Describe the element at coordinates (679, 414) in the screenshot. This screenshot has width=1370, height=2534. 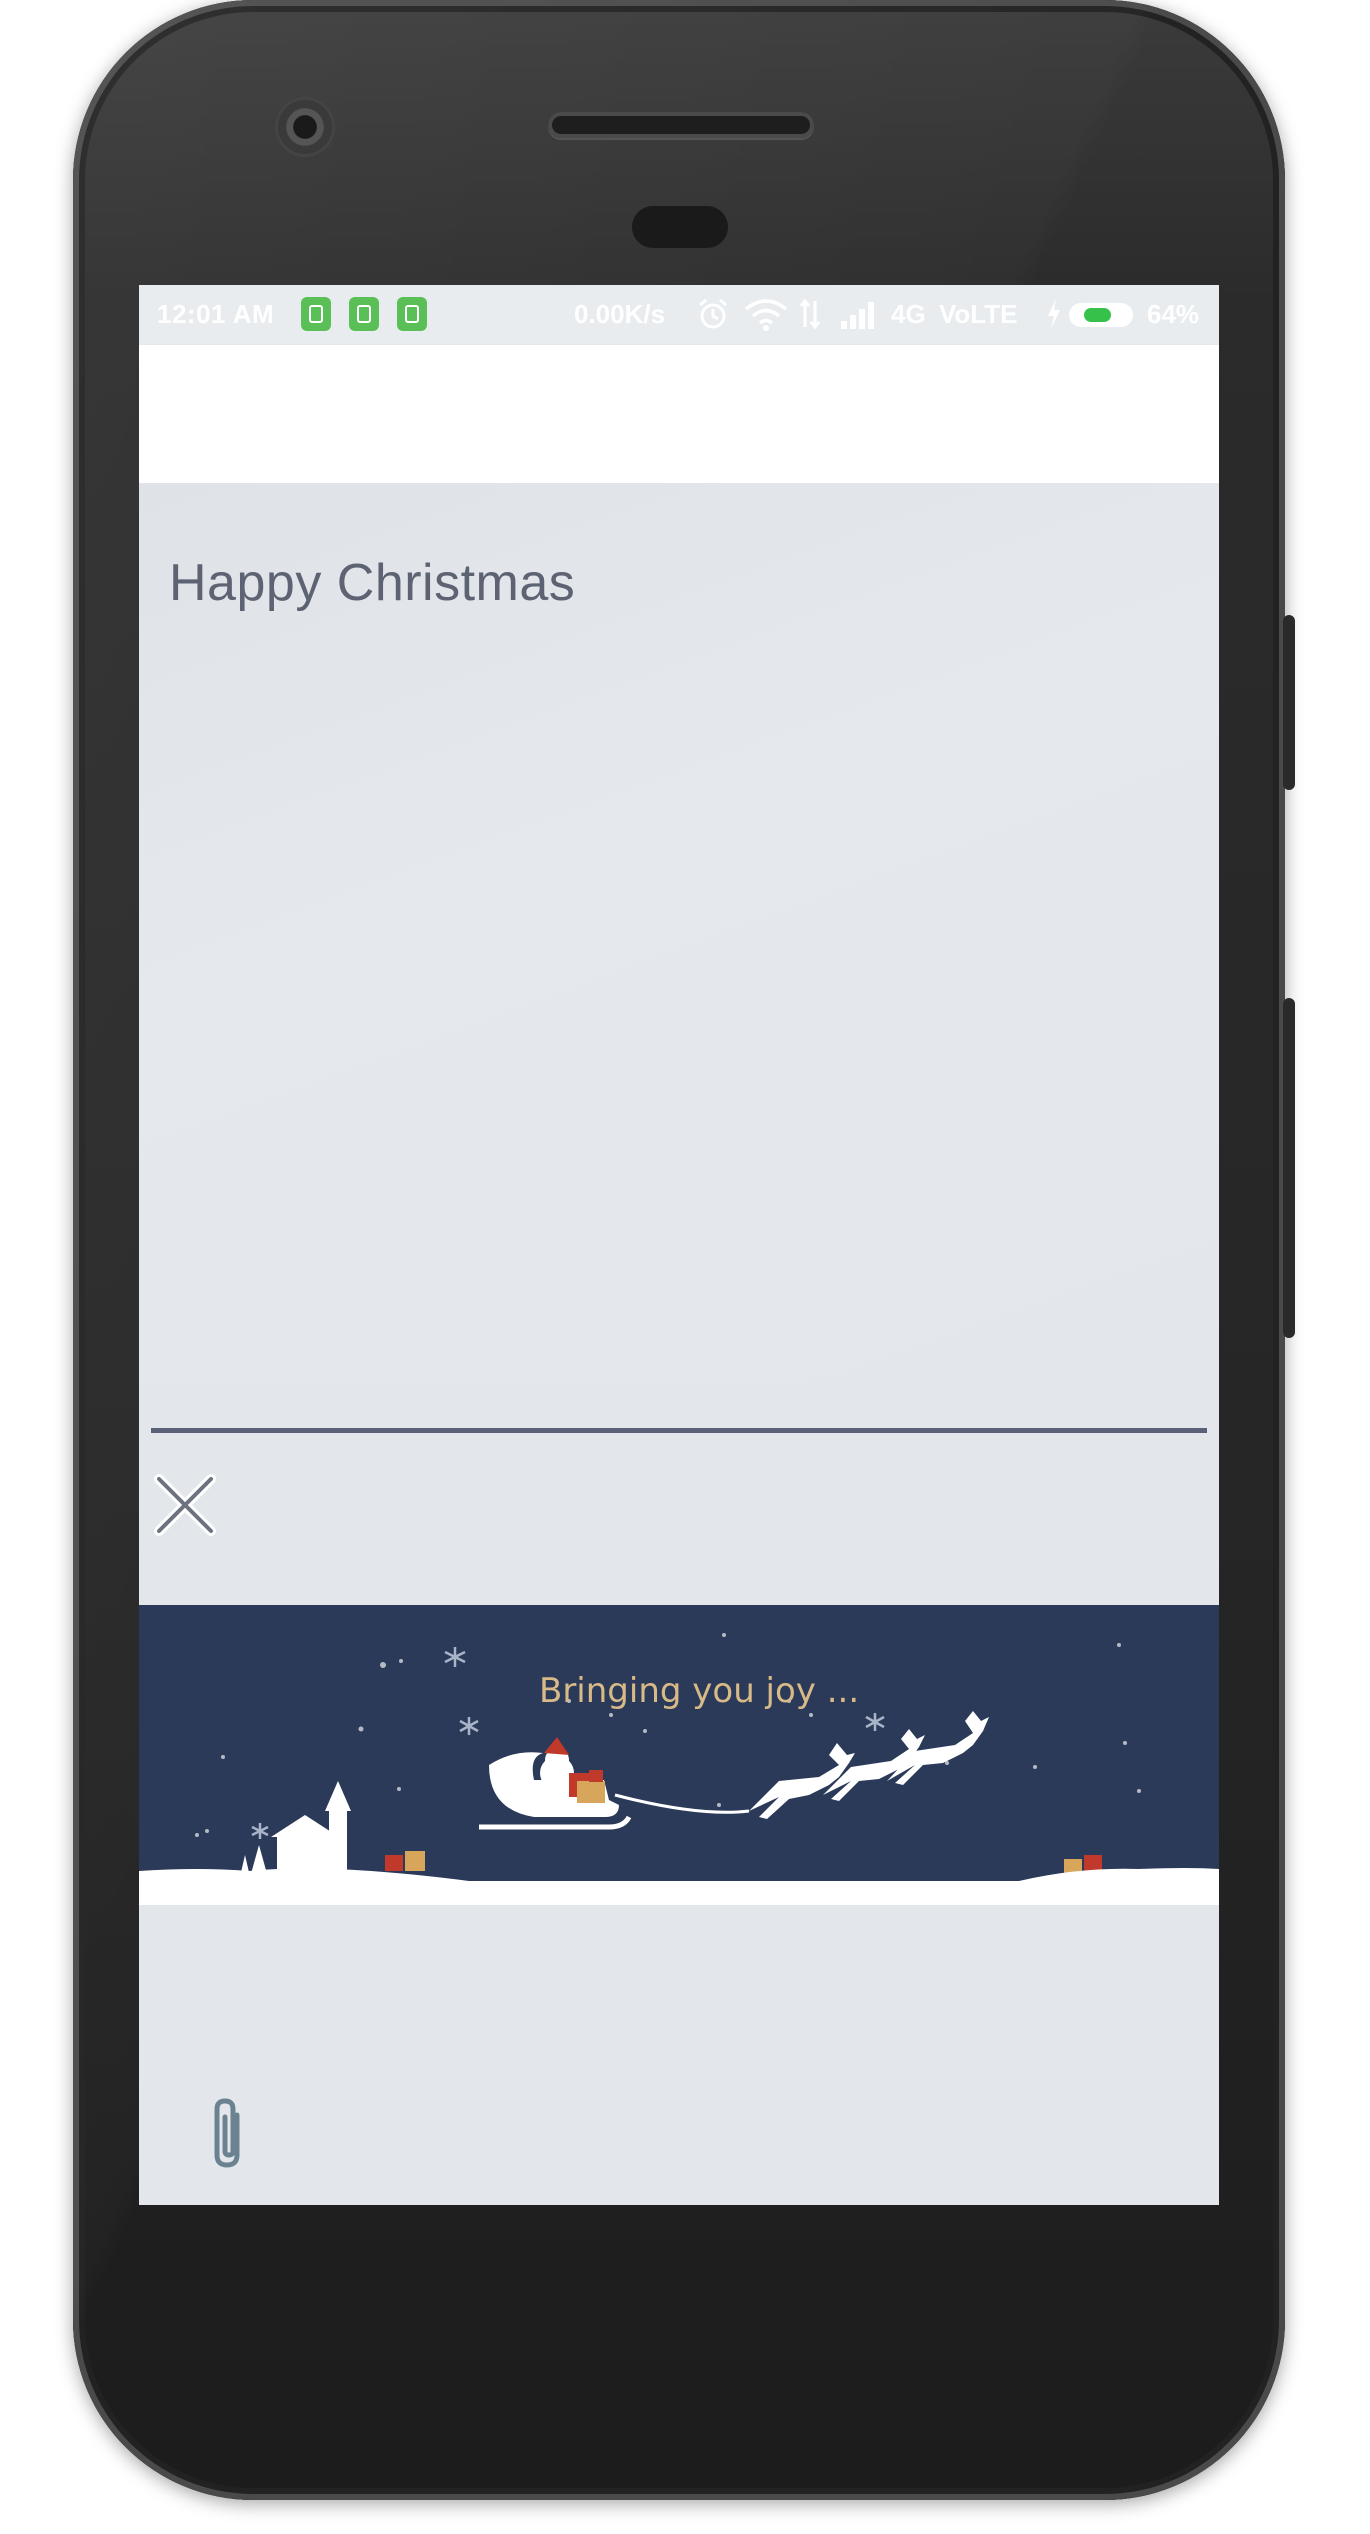
I see `app-bar` at that location.